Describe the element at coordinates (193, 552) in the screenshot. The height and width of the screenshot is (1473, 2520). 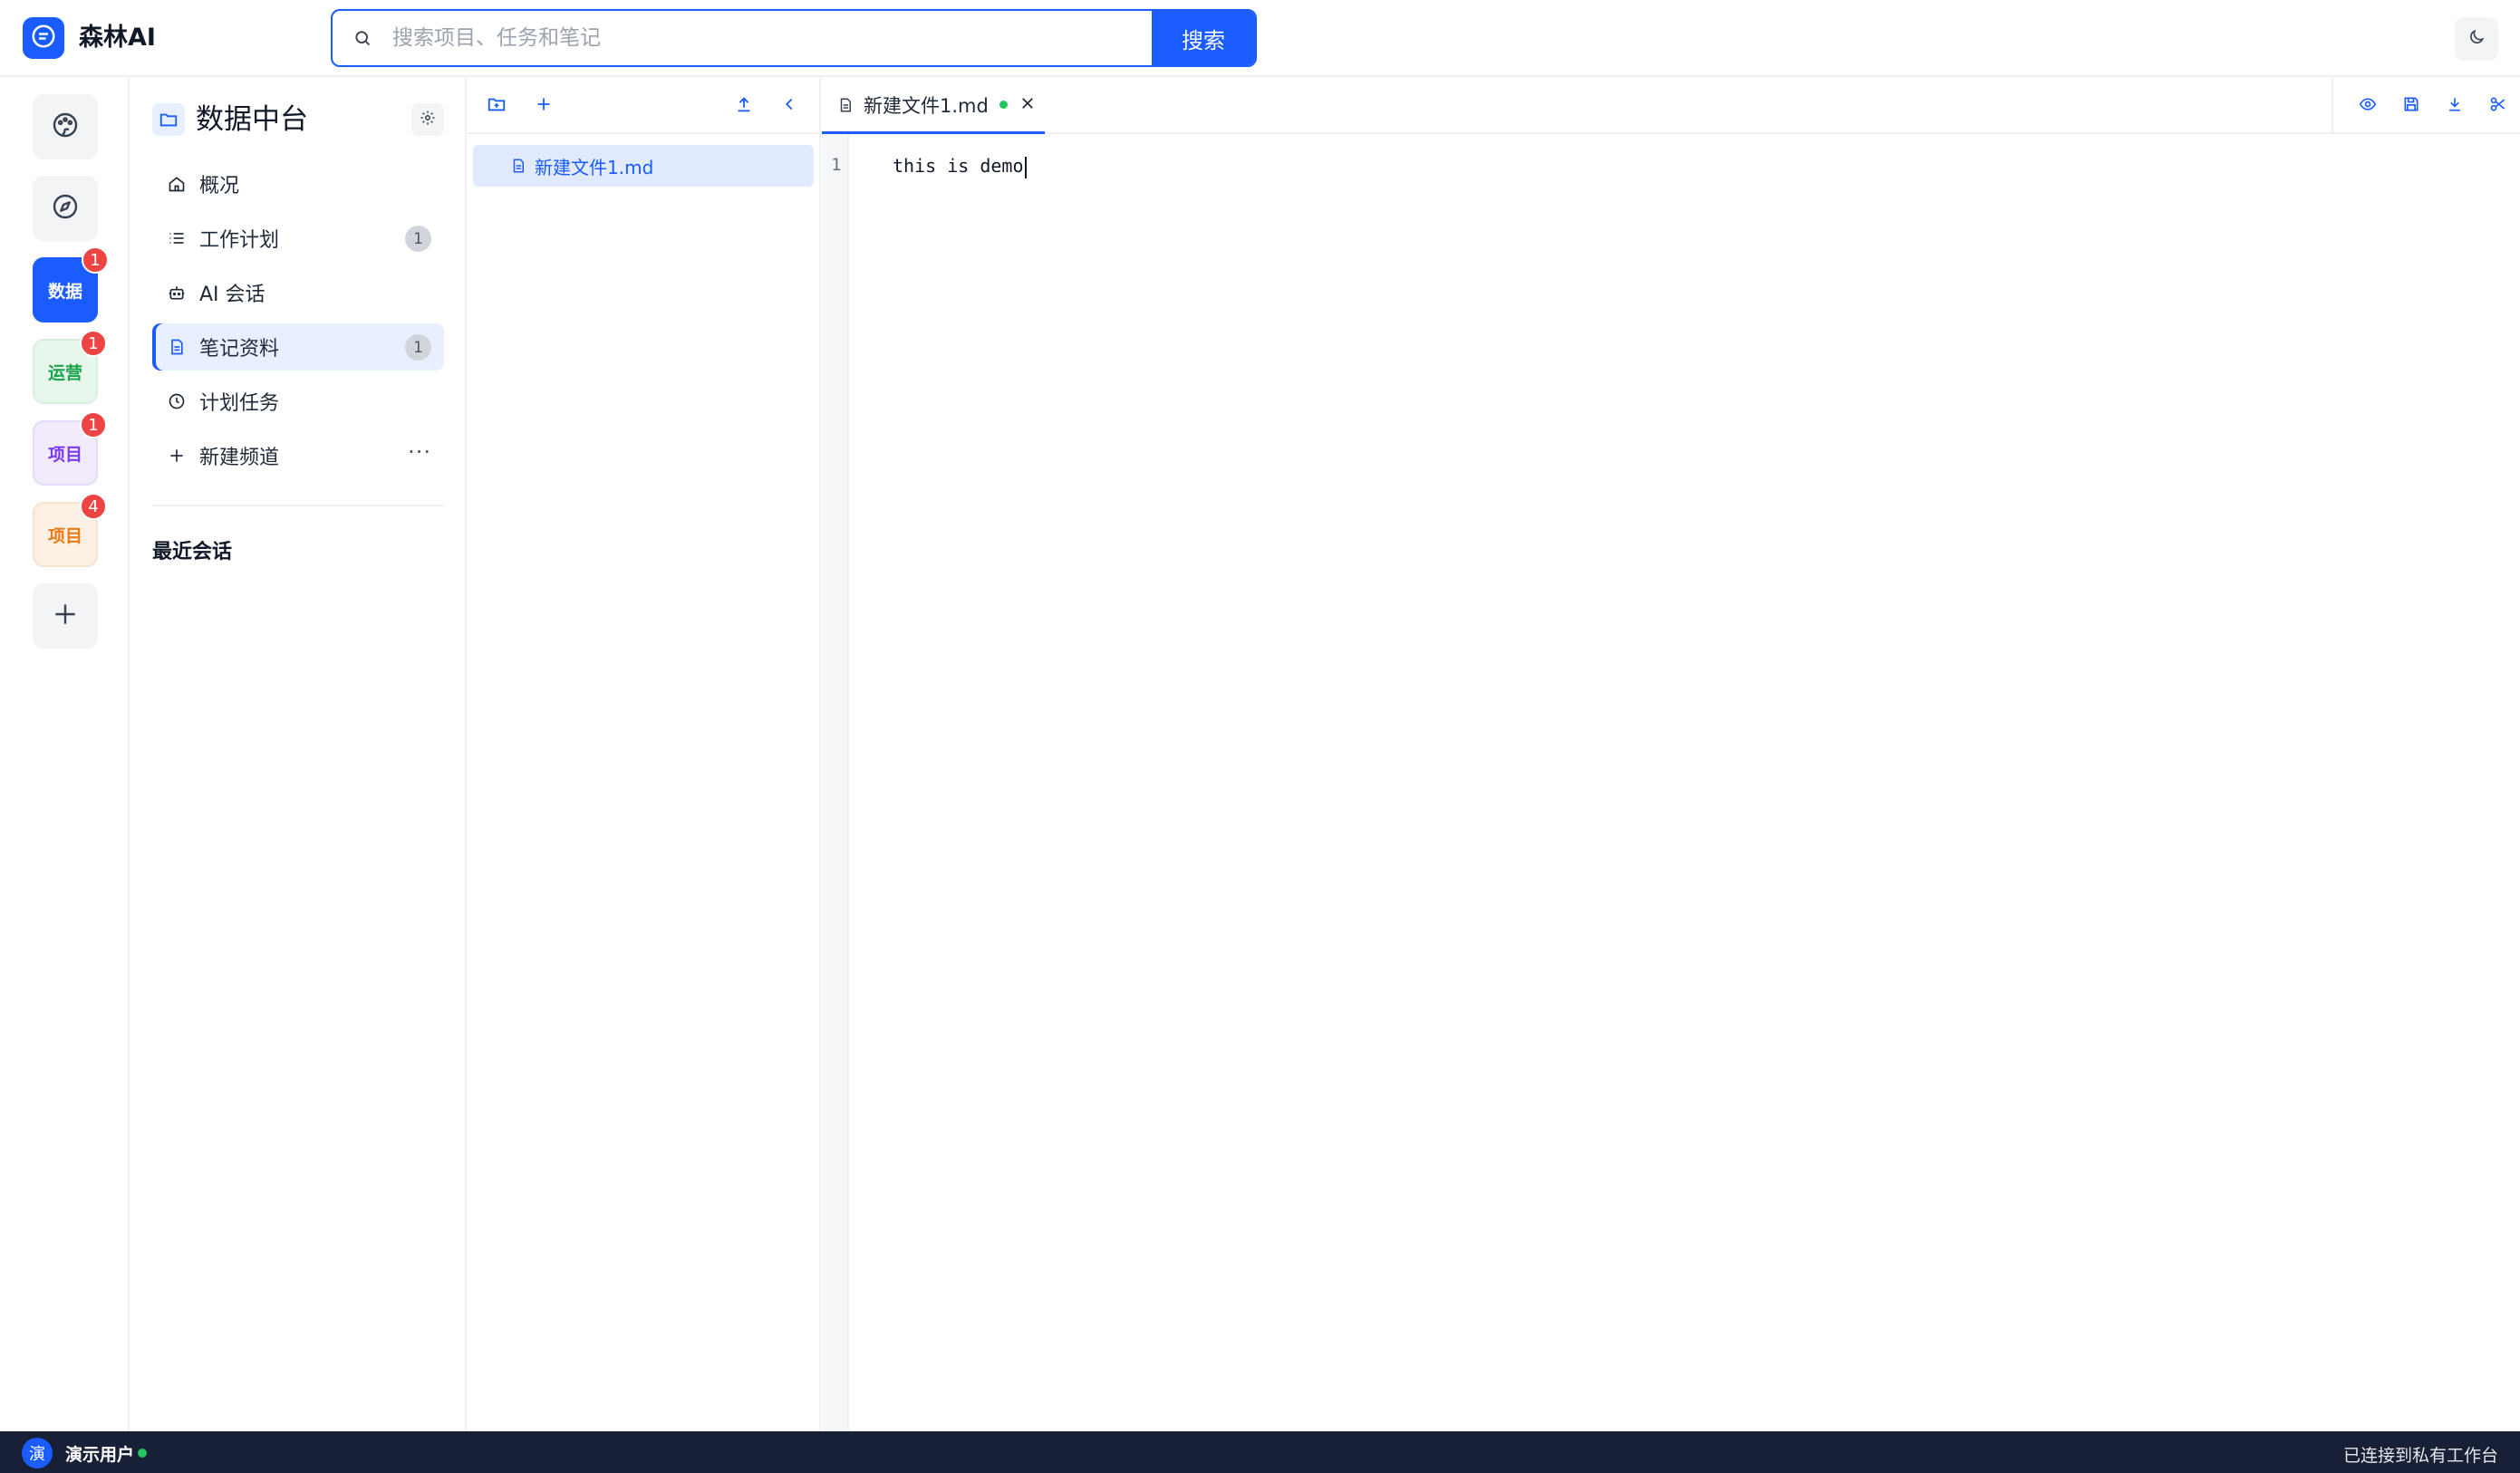
I see `recent-chats-heading: 最近会话` at that location.